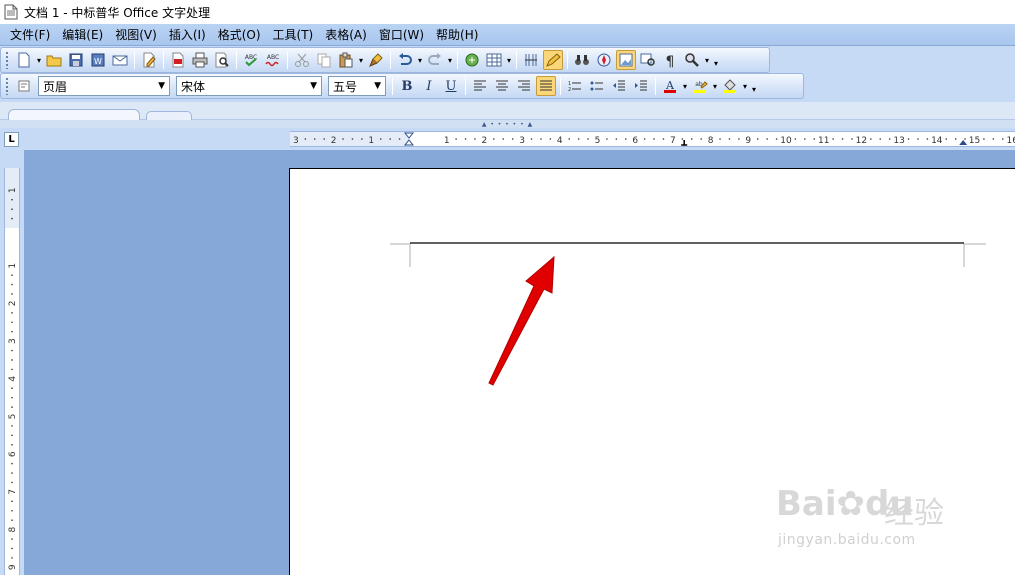 Image resolution: width=1015 pixels, height=575 pixels. I want to click on hyperlink-button, so click(472, 60).